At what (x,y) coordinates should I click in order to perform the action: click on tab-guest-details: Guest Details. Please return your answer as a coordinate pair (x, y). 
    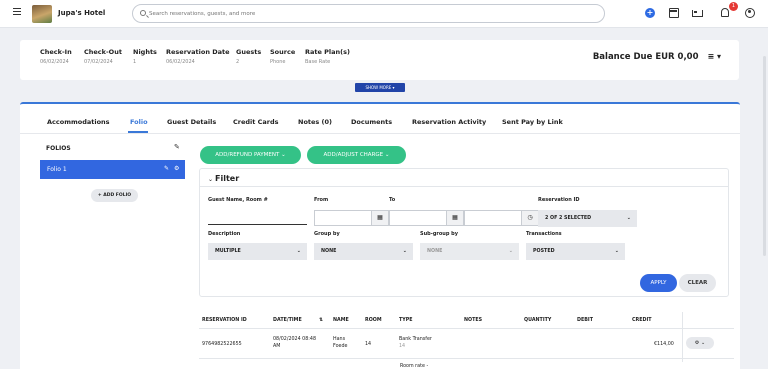
    Looking at the image, I should click on (191, 122).